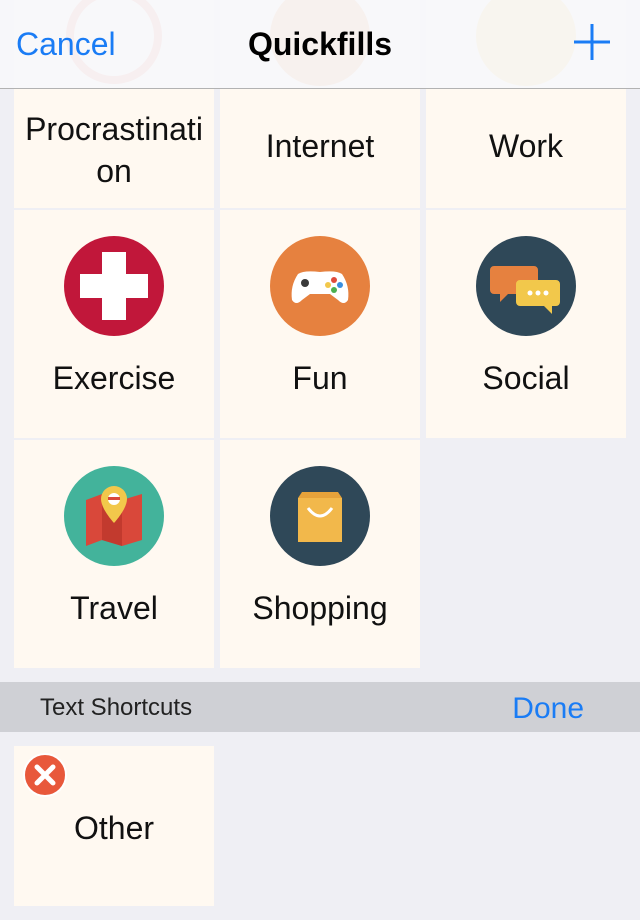 The image size is (640, 920). I want to click on section-title: Text Shortcuts, so click(116, 707).